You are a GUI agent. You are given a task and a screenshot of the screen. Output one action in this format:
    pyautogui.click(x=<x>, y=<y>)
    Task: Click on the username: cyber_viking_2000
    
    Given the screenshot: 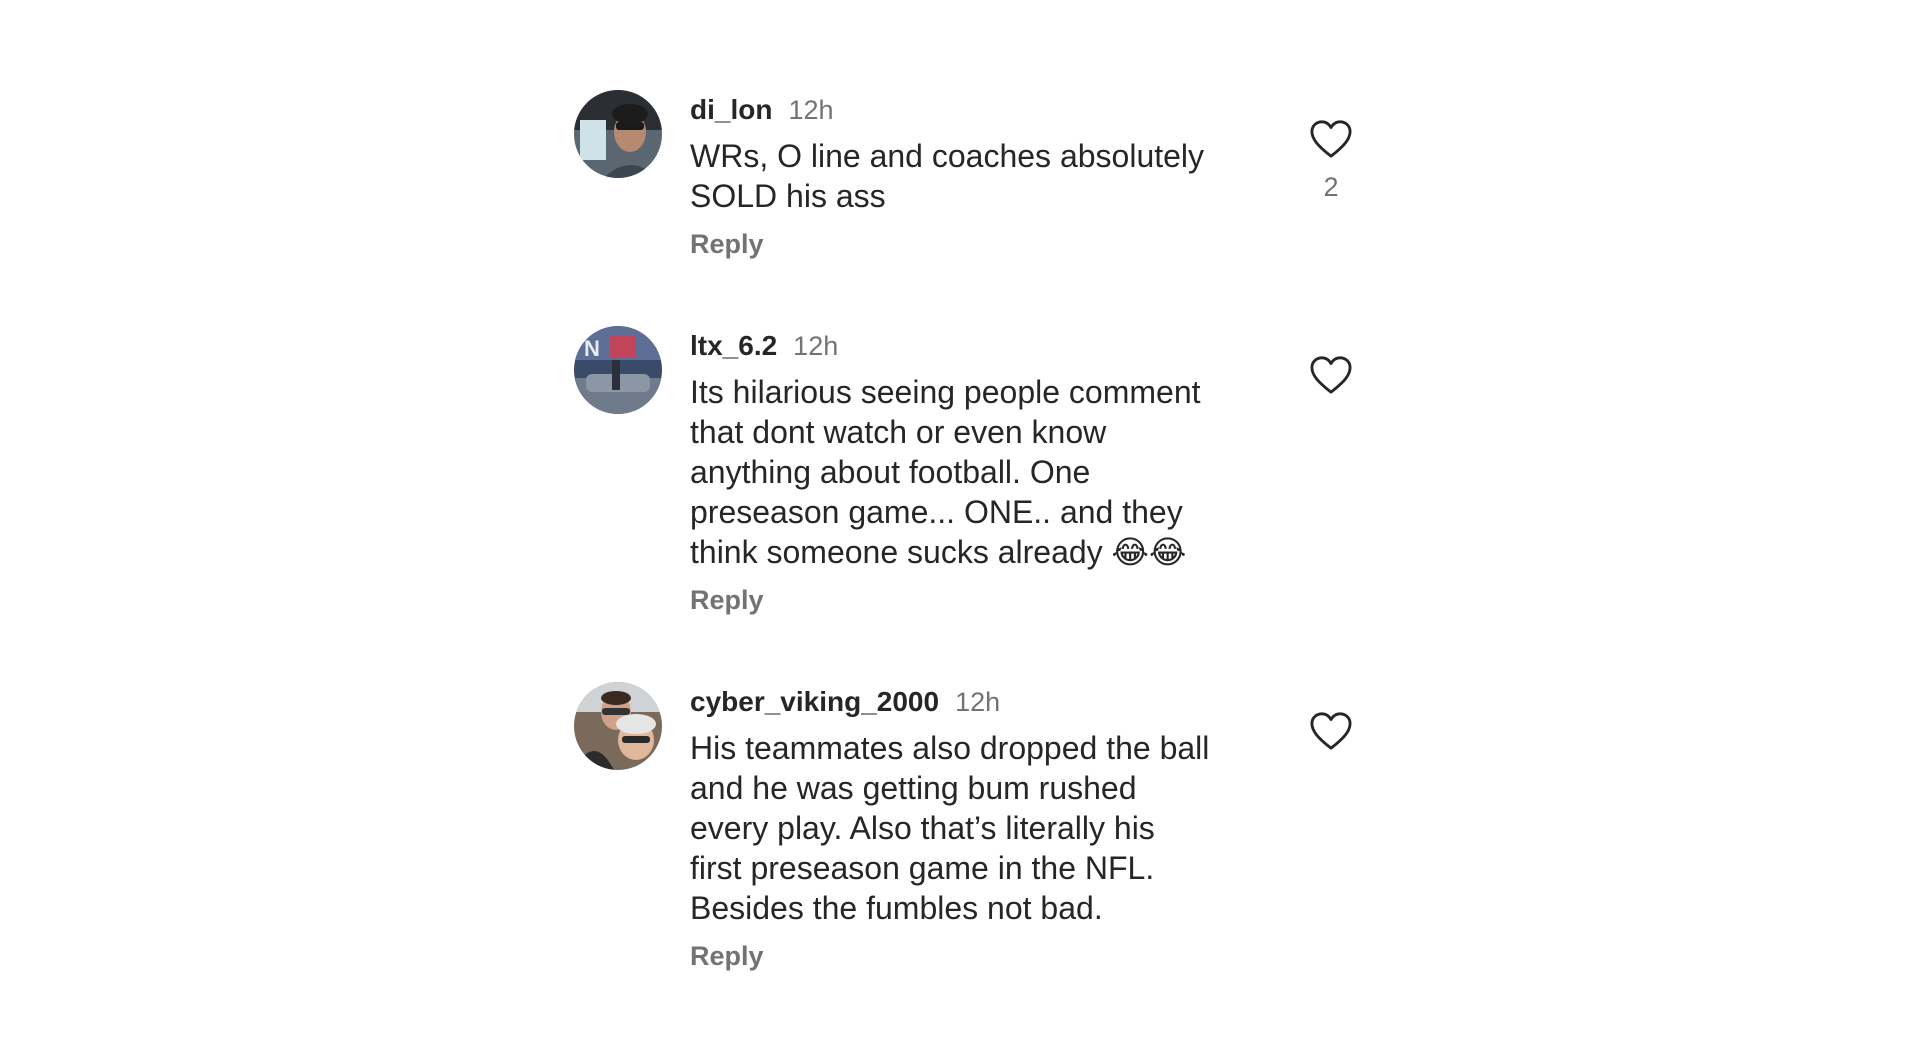 What is the action you would take?
    pyautogui.click(x=814, y=702)
    